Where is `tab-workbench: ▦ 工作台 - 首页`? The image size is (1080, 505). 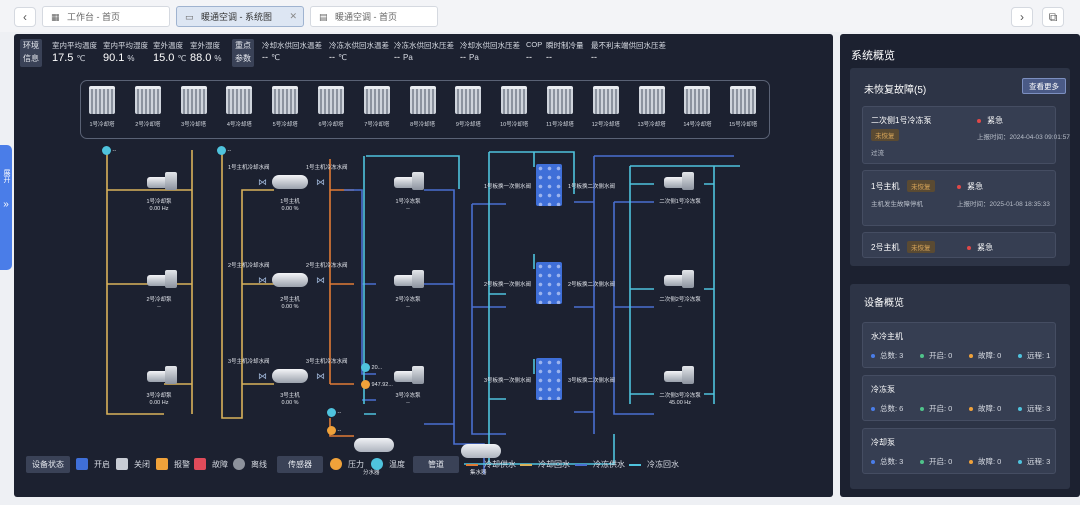
tab-workbench: ▦ 工作台 - 首页 is located at coordinates (106, 16).